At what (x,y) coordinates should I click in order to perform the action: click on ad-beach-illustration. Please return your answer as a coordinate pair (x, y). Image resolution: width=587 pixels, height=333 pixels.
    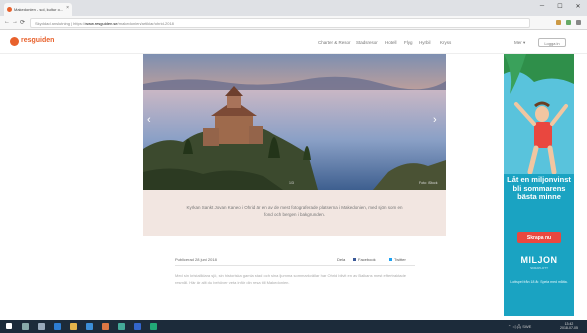
    Looking at the image, I should click on (539, 114).